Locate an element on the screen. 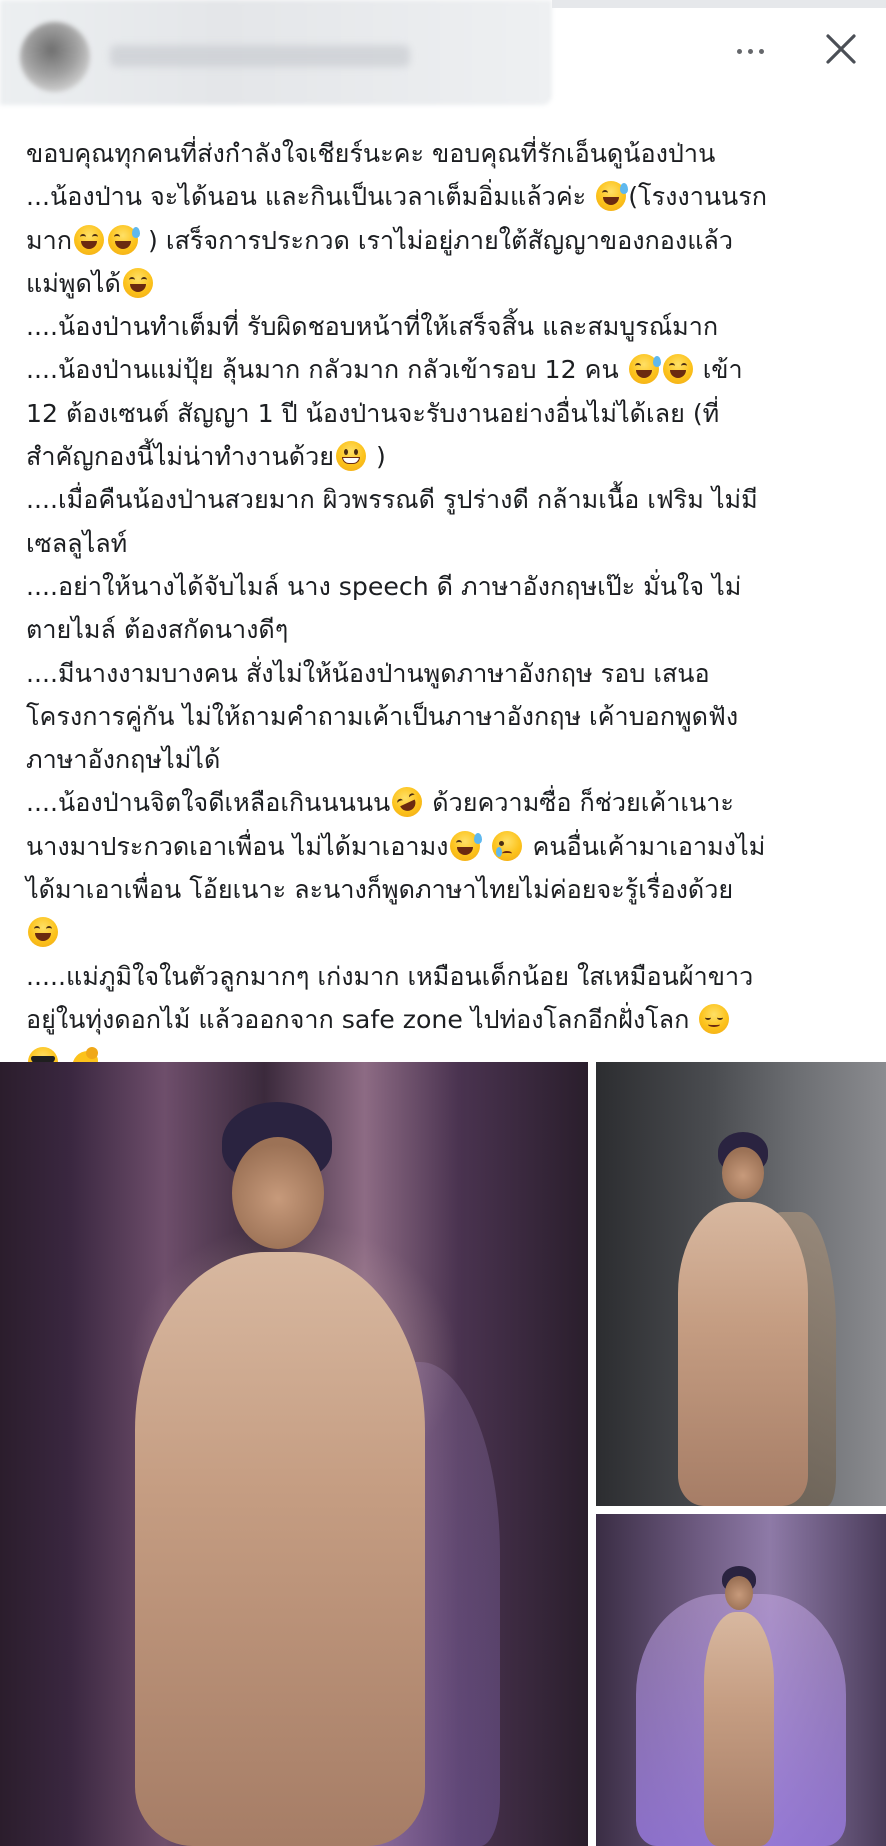  rofl-emoji is located at coordinates (407, 802).